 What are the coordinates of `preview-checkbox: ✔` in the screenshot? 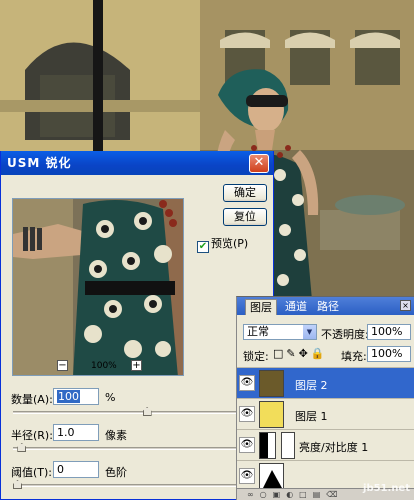 It's located at (203, 247).